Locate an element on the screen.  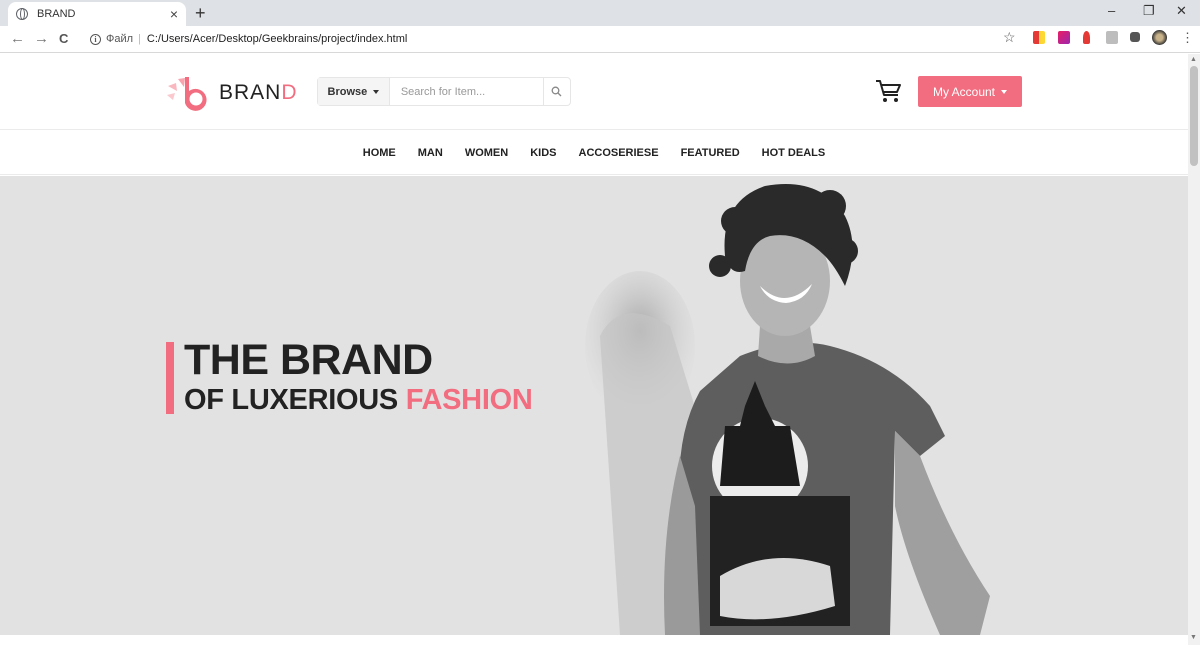
cart-icon is located at coordinates (889, 91).